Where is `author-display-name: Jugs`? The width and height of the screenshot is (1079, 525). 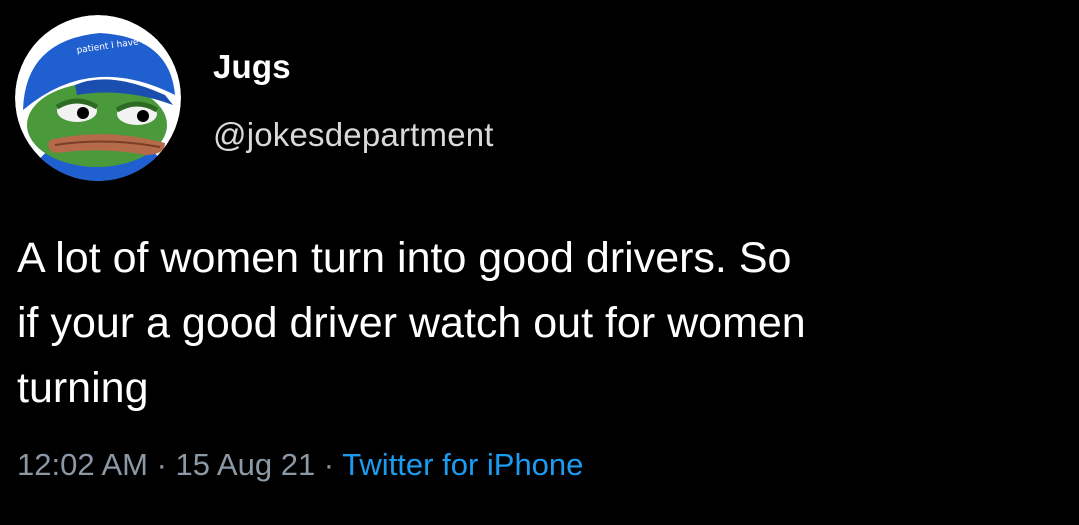
author-display-name: Jugs is located at coordinates (252, 67).